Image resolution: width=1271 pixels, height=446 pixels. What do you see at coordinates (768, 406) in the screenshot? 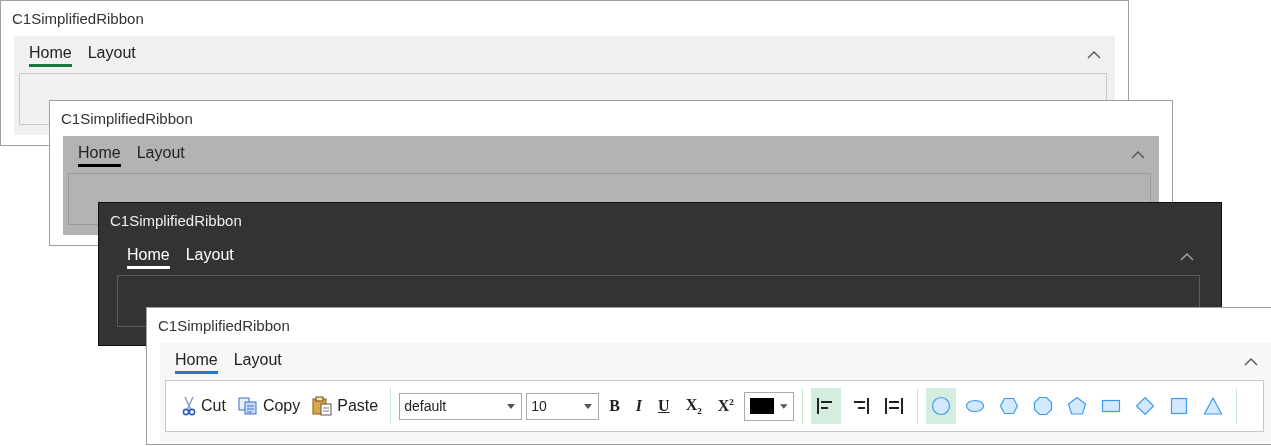
I see `color-picker` at bounding box center [768, 406].